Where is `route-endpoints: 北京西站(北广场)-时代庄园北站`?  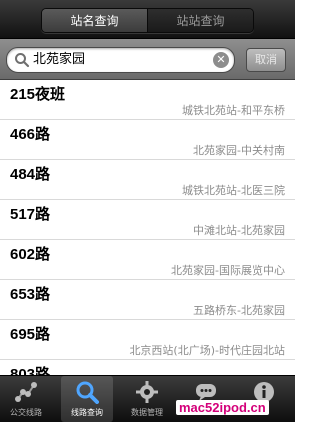 route-endpoints: 北京西站(北广场)-时代庄园北站 is located at coordinates (207, 350).